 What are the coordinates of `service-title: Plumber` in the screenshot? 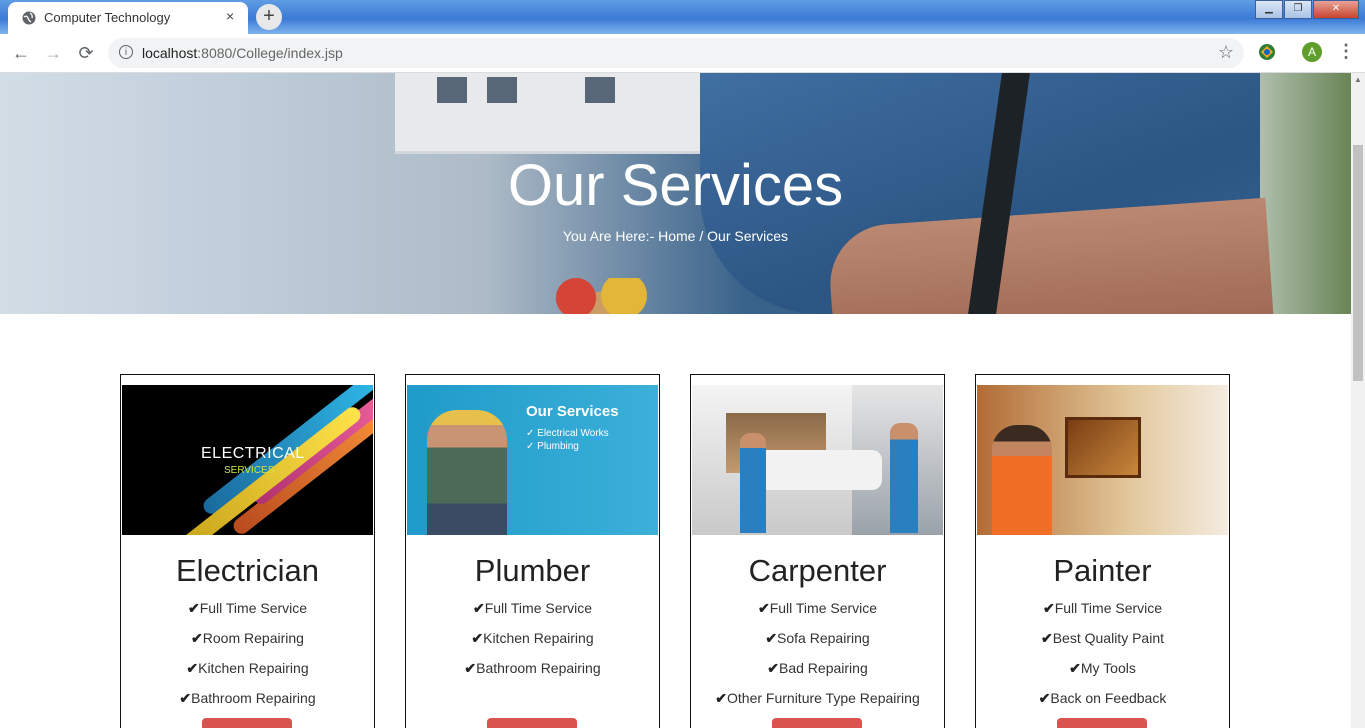 It's located at (532, 570).